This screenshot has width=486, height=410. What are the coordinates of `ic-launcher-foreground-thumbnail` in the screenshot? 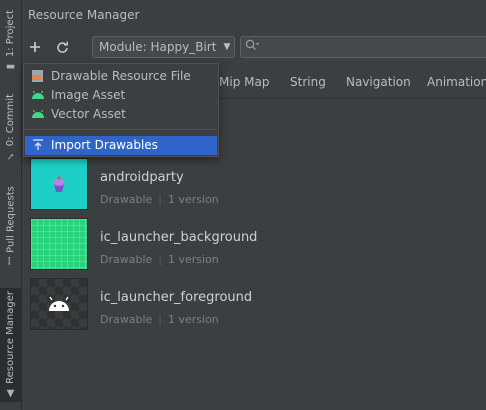 It's located at (59, 304).